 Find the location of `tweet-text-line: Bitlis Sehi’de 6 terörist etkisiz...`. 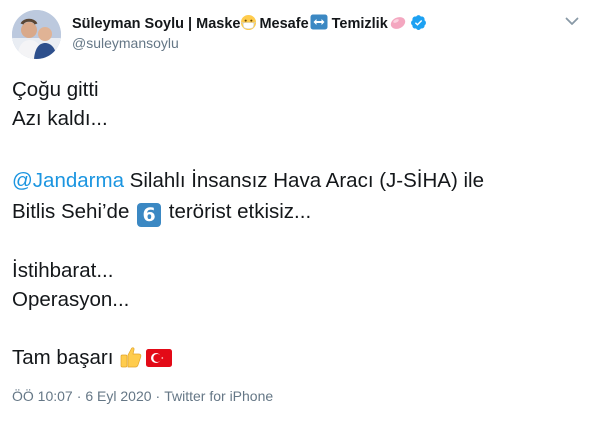

tweet-text-line: Bitlis Sehi’de 6 terörist etkisiz... is located at coordinates (161, 213).